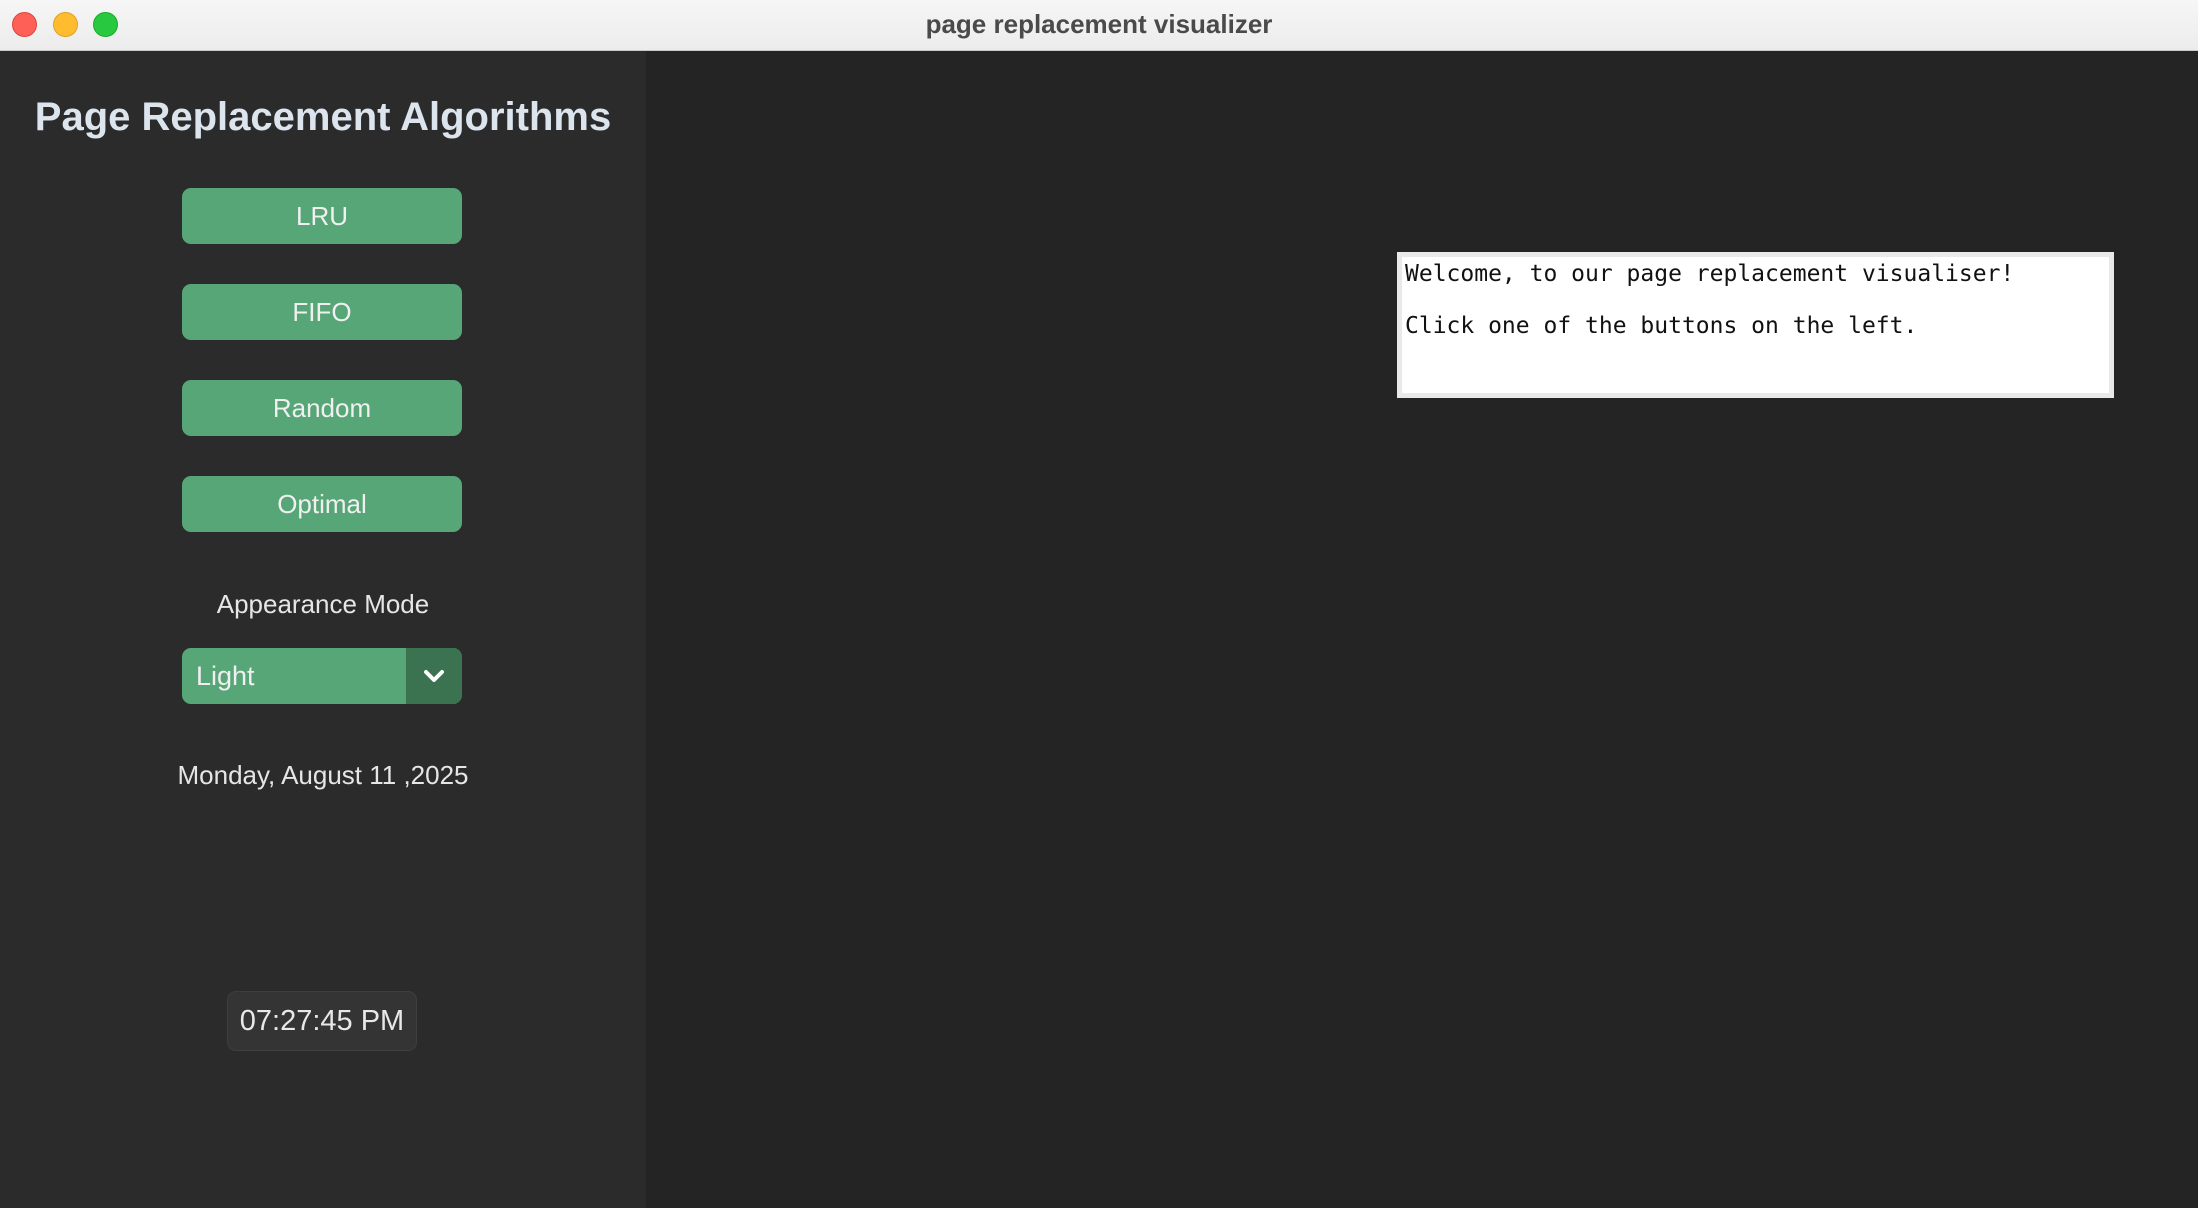 This screenshot has width=2198, height=1208. I want to click on appearance-mode-select: Light, so click(322, 676).